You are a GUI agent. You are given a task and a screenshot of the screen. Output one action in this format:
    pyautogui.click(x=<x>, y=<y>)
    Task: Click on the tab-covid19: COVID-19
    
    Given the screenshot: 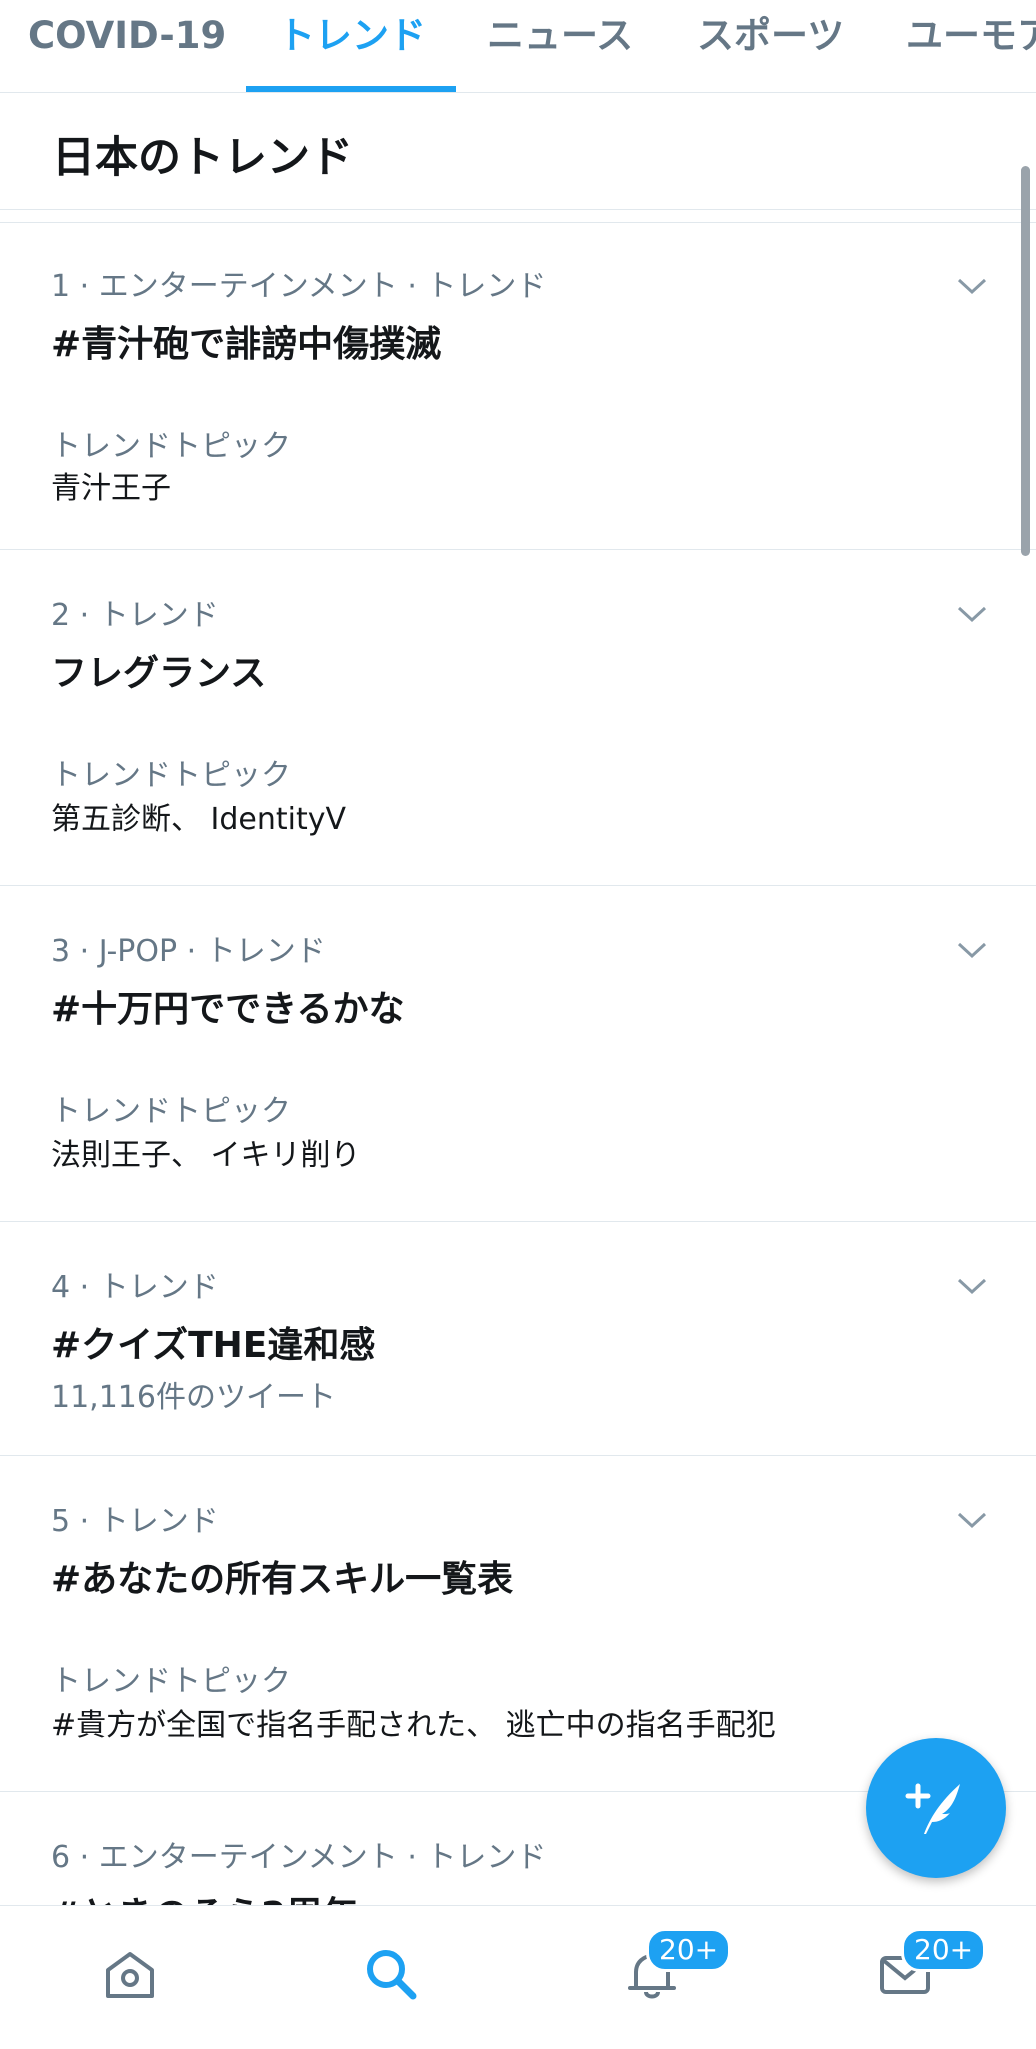 What is the action you would take?
    pyautogui.click(x=127, y=46)
    